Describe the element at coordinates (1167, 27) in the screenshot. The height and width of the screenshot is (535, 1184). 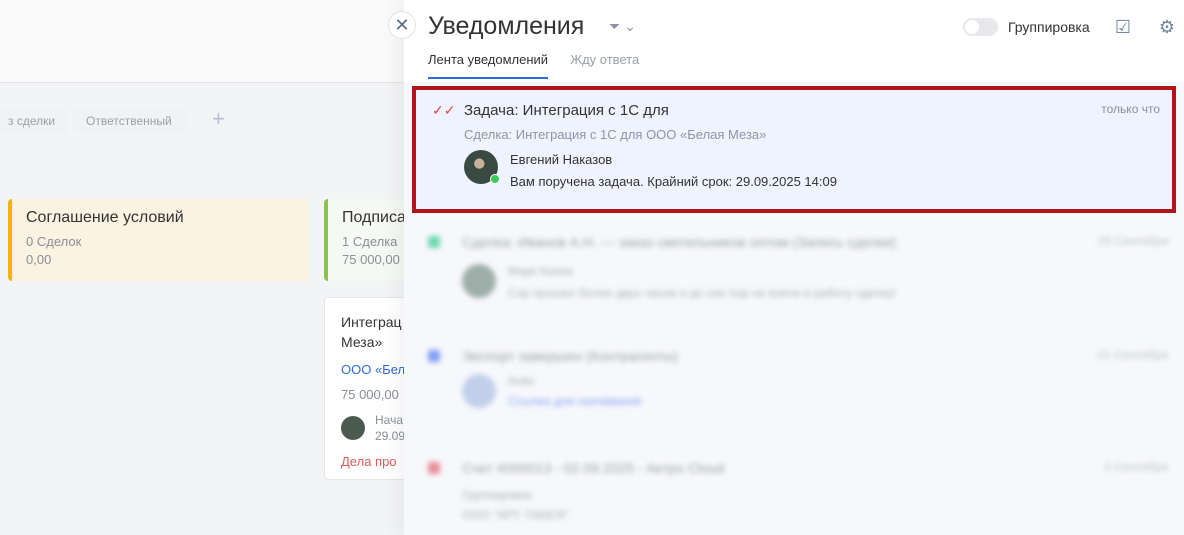
I see `gear-icon: ⚙` at that location.